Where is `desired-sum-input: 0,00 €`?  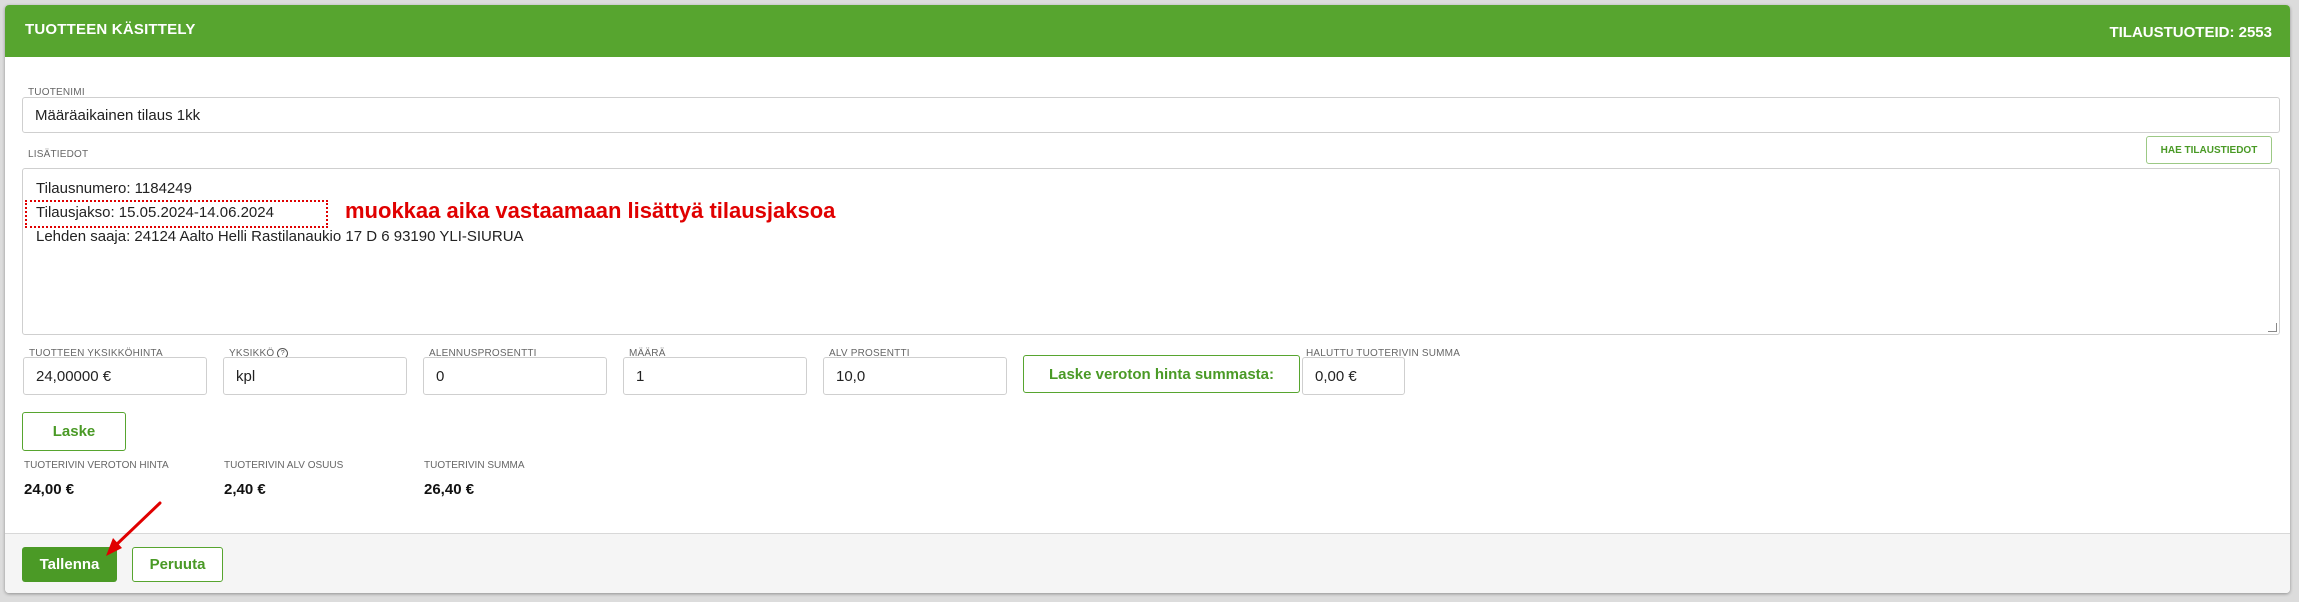 desired-sum-input: 0,00 € is located at coordinates (1353, 376).